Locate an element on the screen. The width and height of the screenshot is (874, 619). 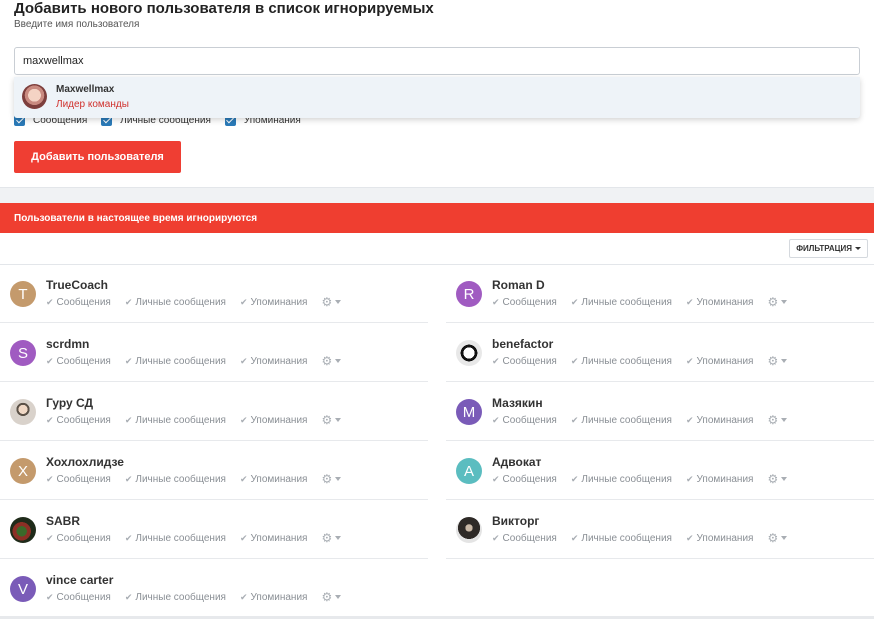
user-name: vince carter is located at coordinates (79, 580).